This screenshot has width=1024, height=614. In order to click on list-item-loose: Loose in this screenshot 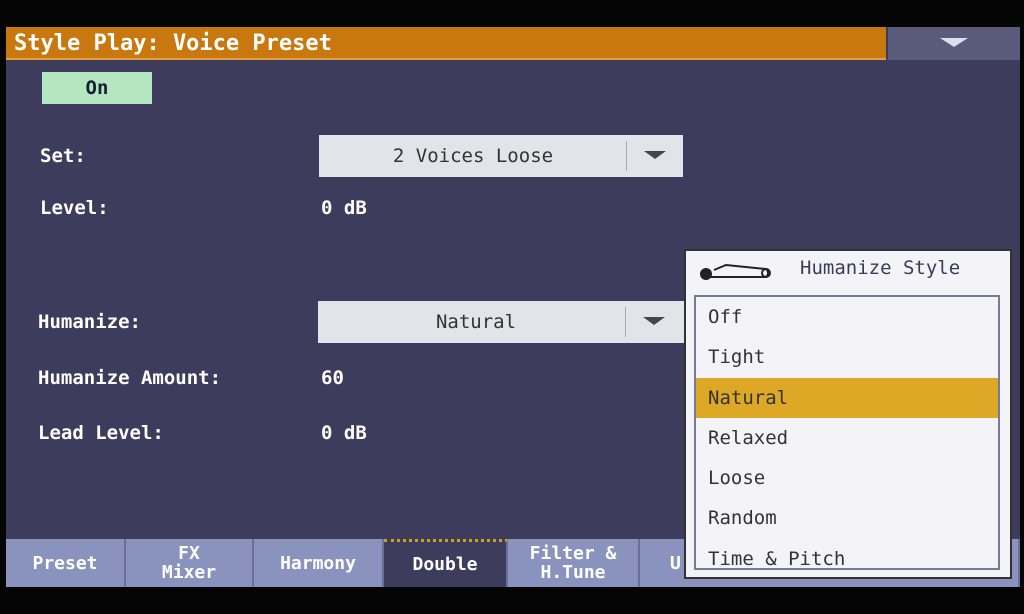, I will do `click(847, 478)`.